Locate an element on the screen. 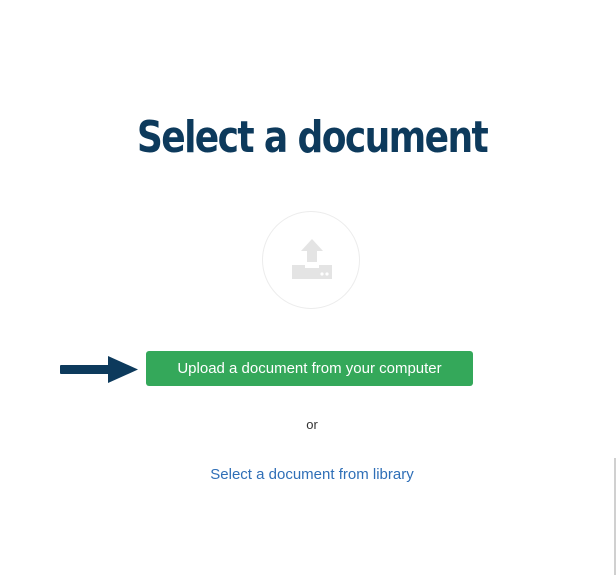  page-title: Select a document is located at coordinates (312, 137).